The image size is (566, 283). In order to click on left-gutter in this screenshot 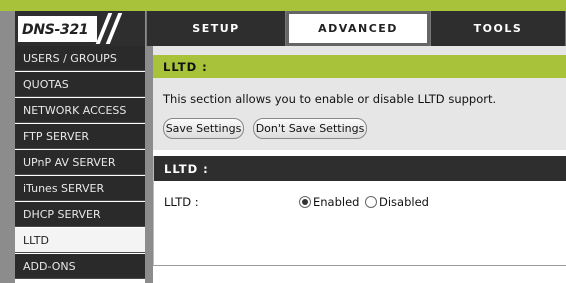, I will do `click(7, 147)`.